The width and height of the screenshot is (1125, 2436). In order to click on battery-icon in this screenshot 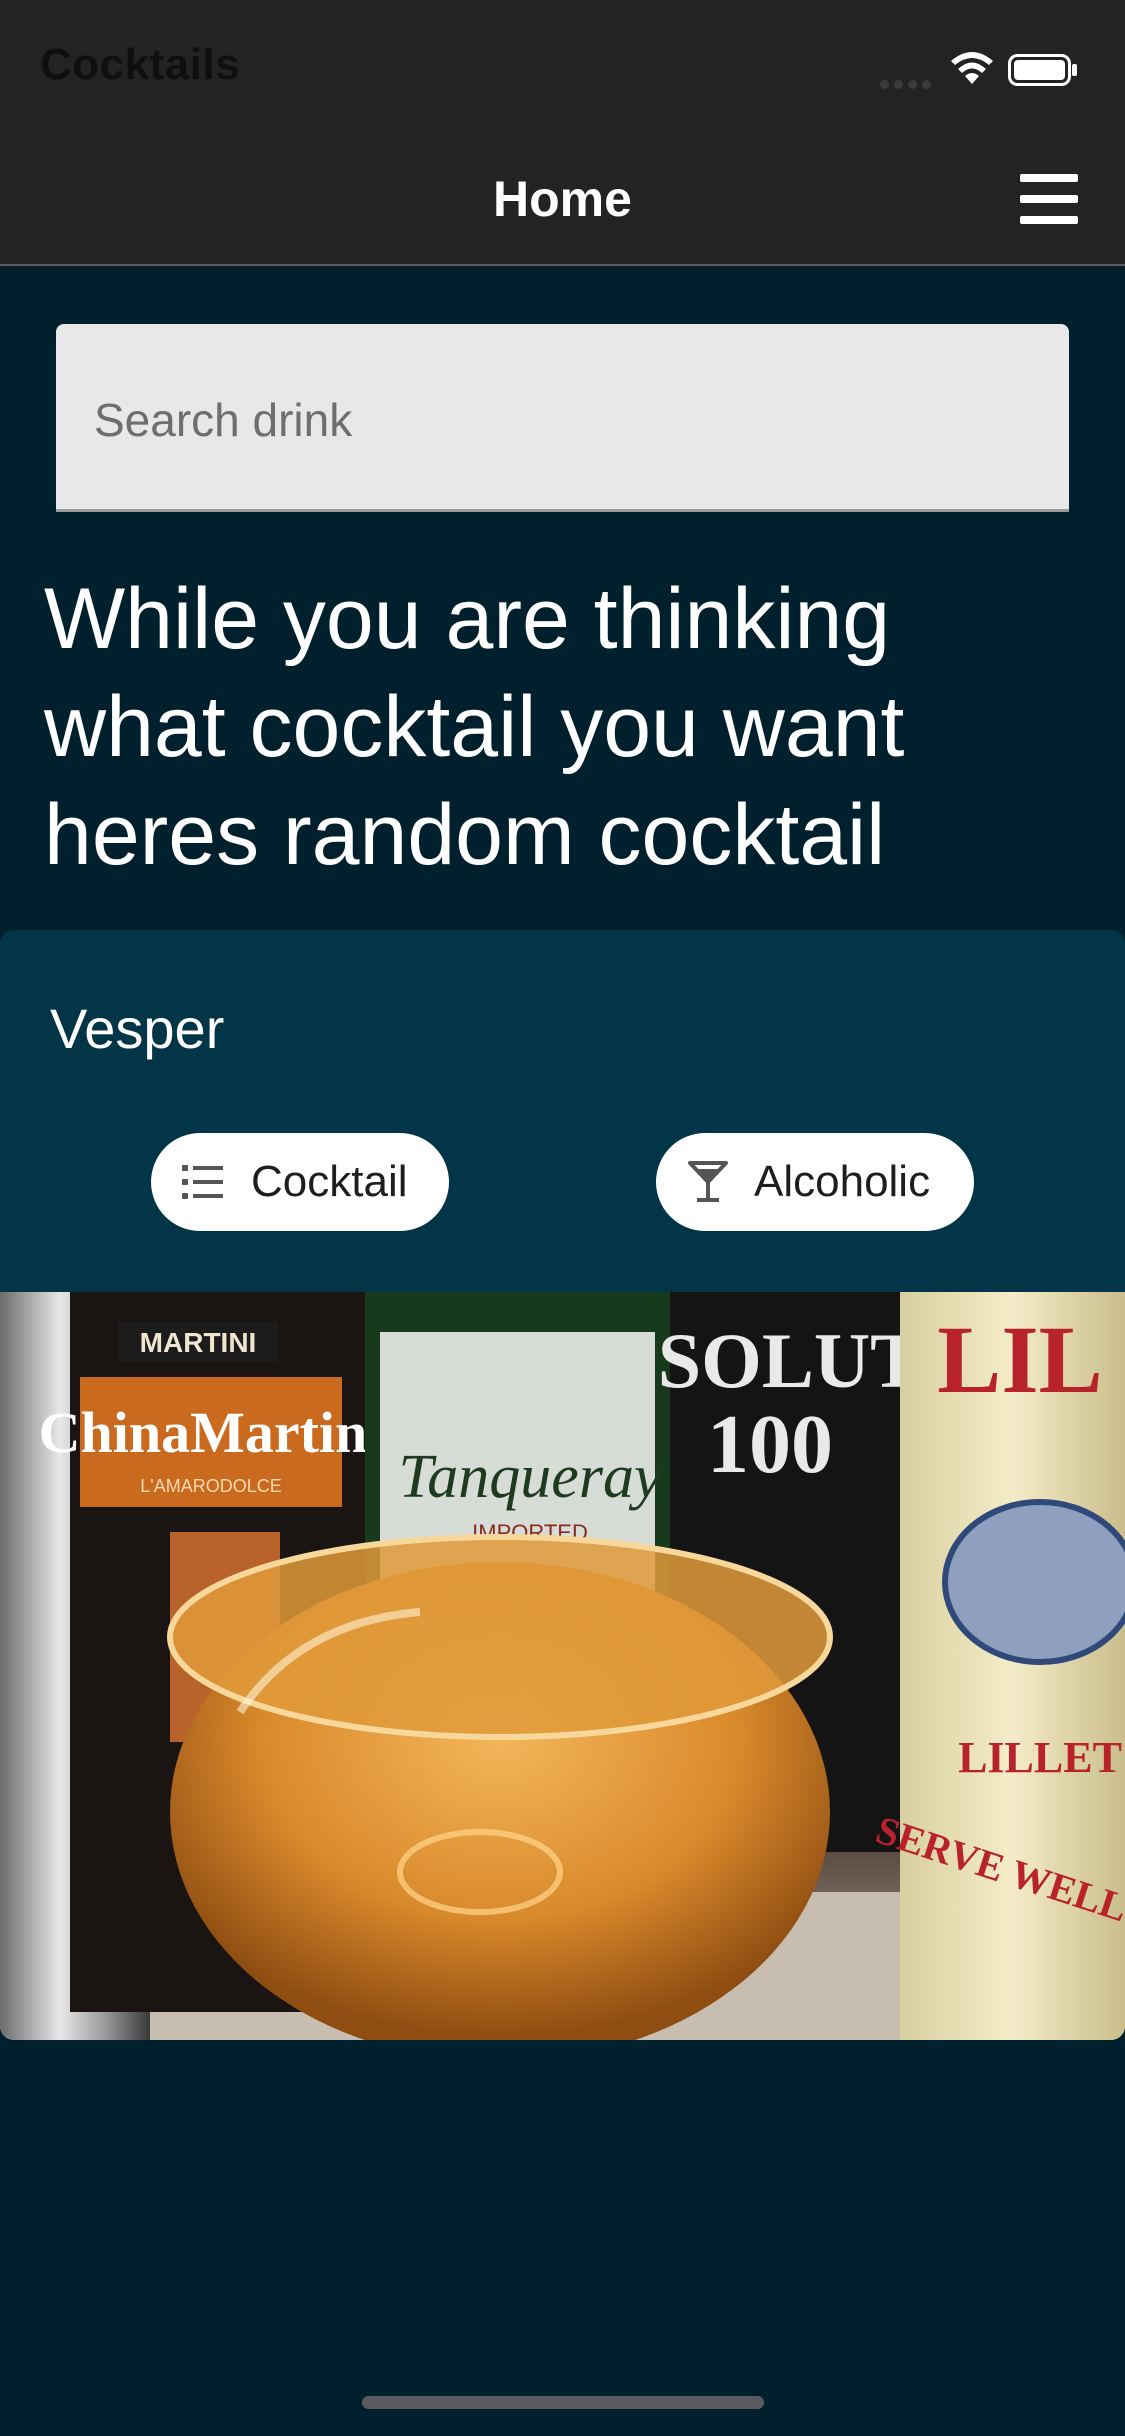, I will do `click(1042, 70)`.